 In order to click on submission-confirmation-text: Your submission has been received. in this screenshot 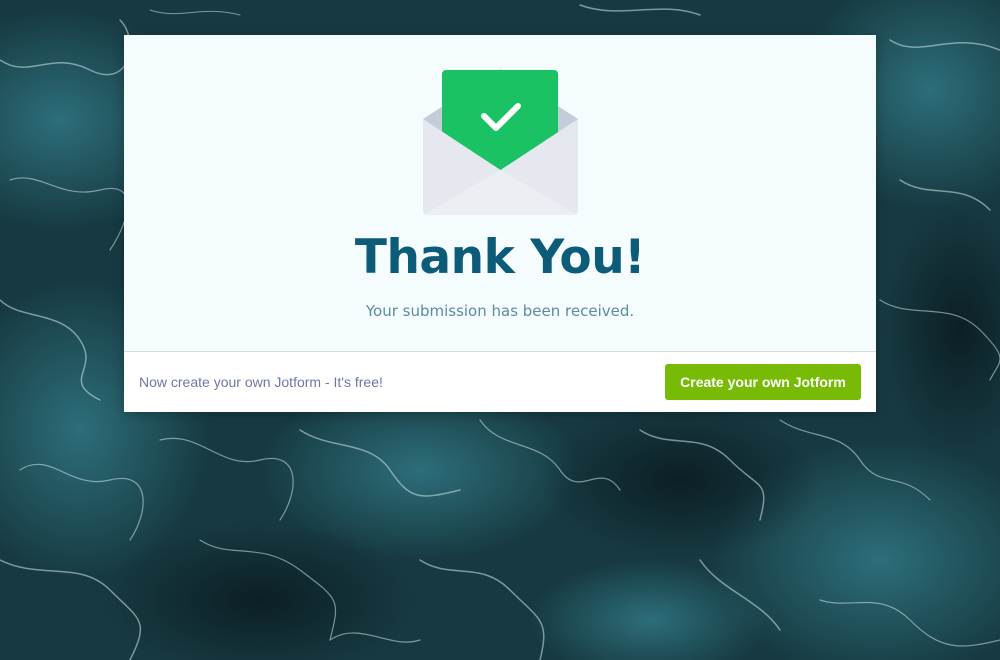, I will do `click(500, 311)`.